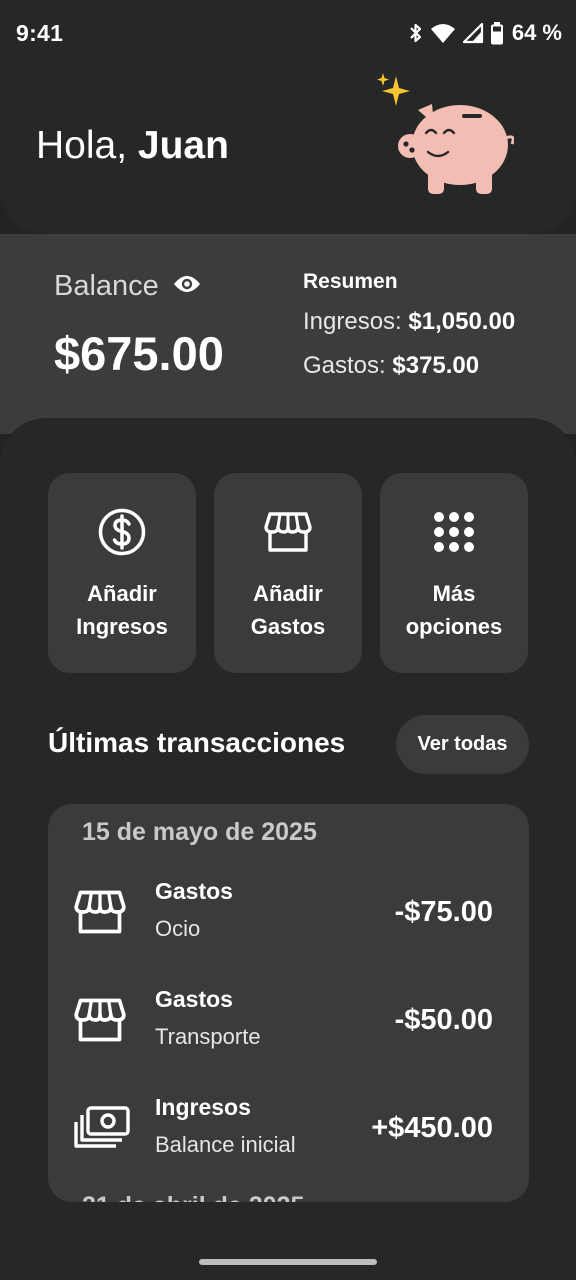  What do you see at coordinates (288, 610) in the screenshot?
I see `add-expense-label: Añadir Gastos` at bounding box center [288, 610].